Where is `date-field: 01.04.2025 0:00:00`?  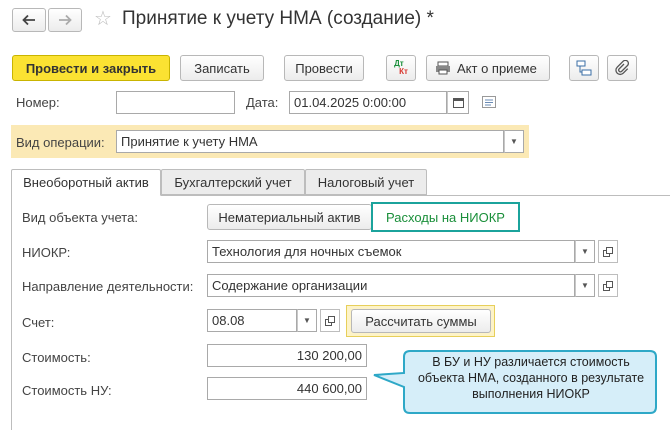
date-field: 01.04.2025 0:00:00 is located at coordinates (368, 102).